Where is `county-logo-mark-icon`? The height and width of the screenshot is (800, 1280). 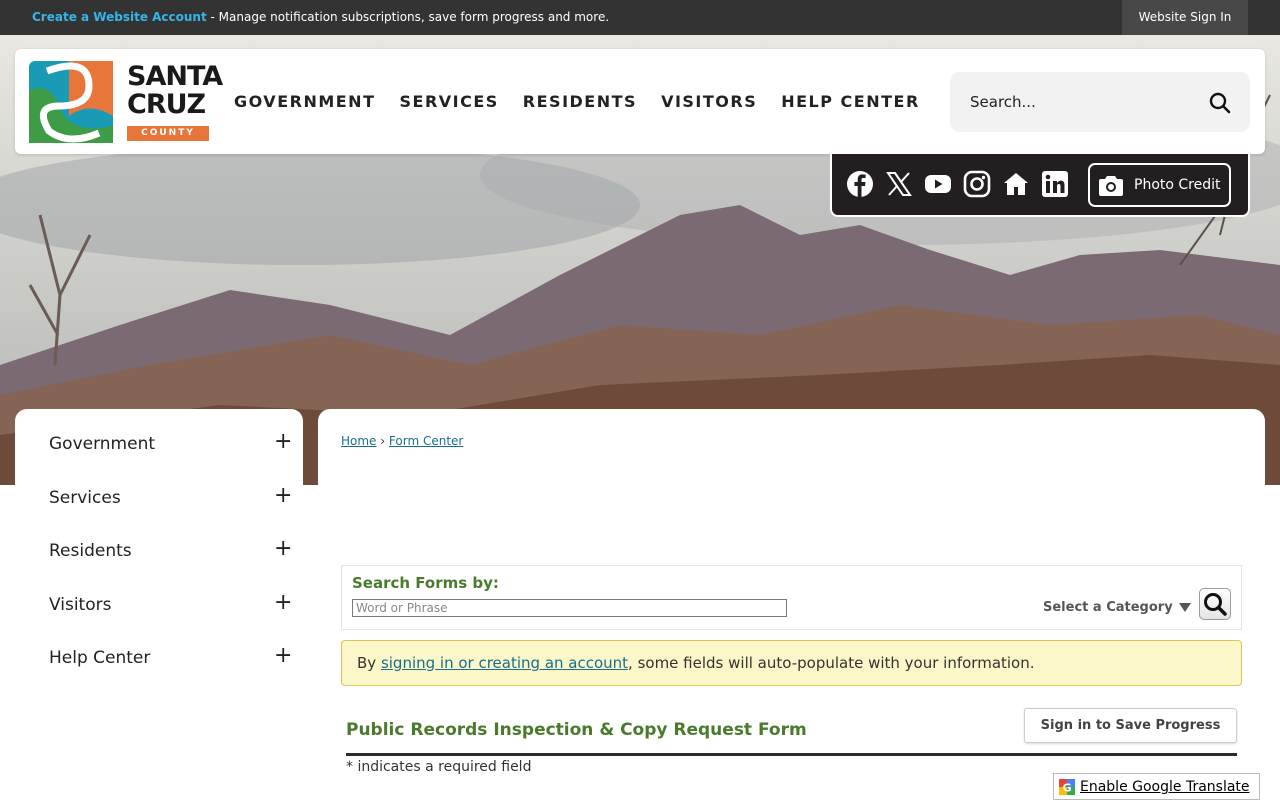 county-logo-mark-icon is located at coordinates (71, 102).